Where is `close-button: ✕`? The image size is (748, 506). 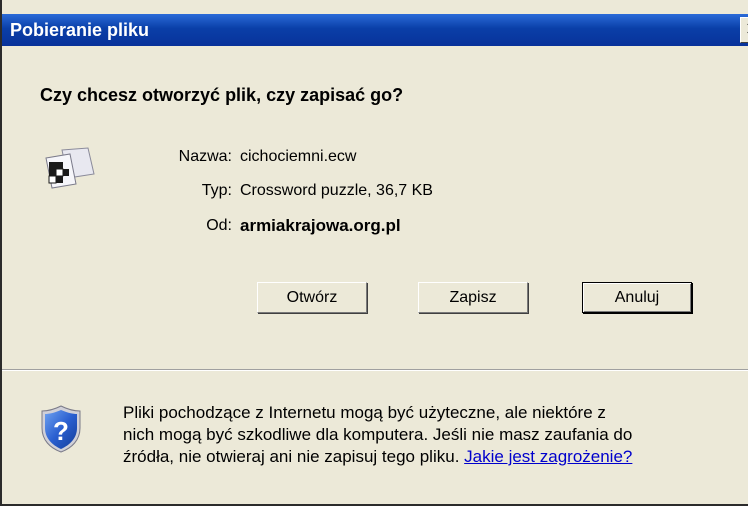 close-button: ✕ is located at coordinates (744, 30).